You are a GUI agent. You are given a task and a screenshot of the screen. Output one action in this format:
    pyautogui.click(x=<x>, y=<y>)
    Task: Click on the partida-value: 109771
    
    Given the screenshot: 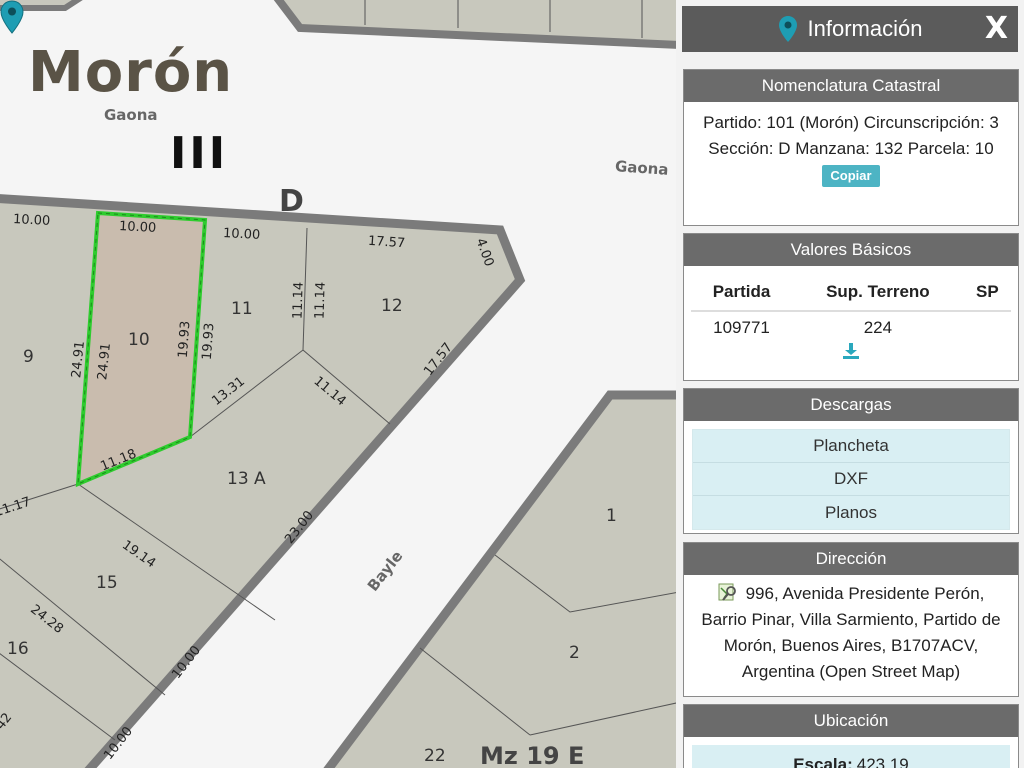 What is the action you would take?
    pyautogui.click(x=741, y=327)
    